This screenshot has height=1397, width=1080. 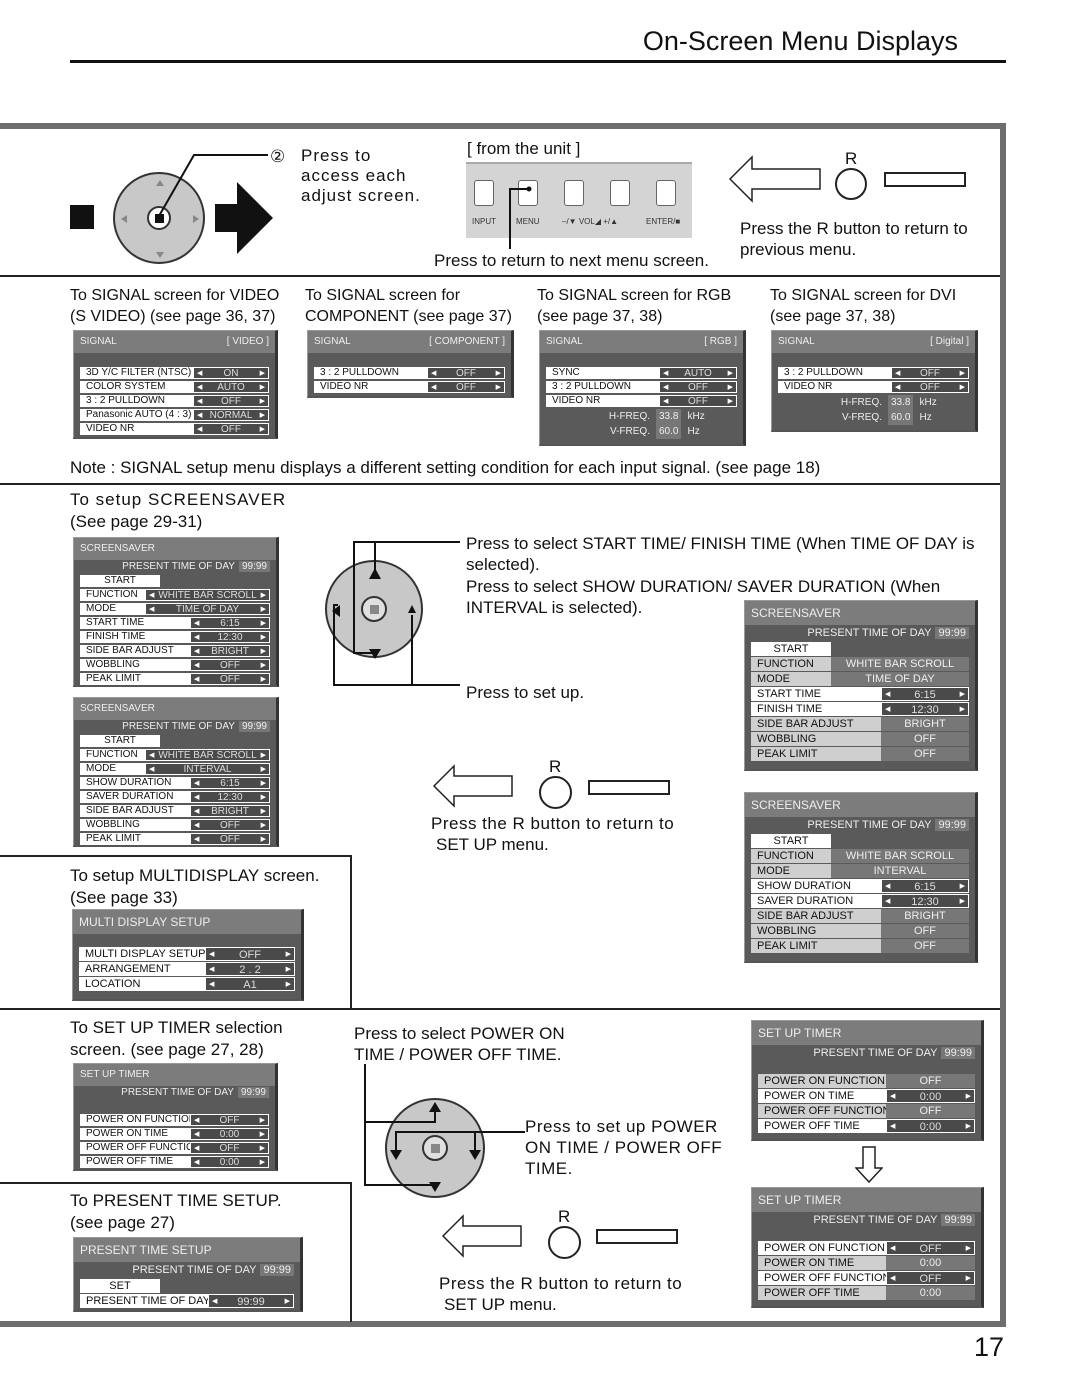 I want to click on menu-row: SYNC ◀ AUTO ▶, so click(x=641, y=373).